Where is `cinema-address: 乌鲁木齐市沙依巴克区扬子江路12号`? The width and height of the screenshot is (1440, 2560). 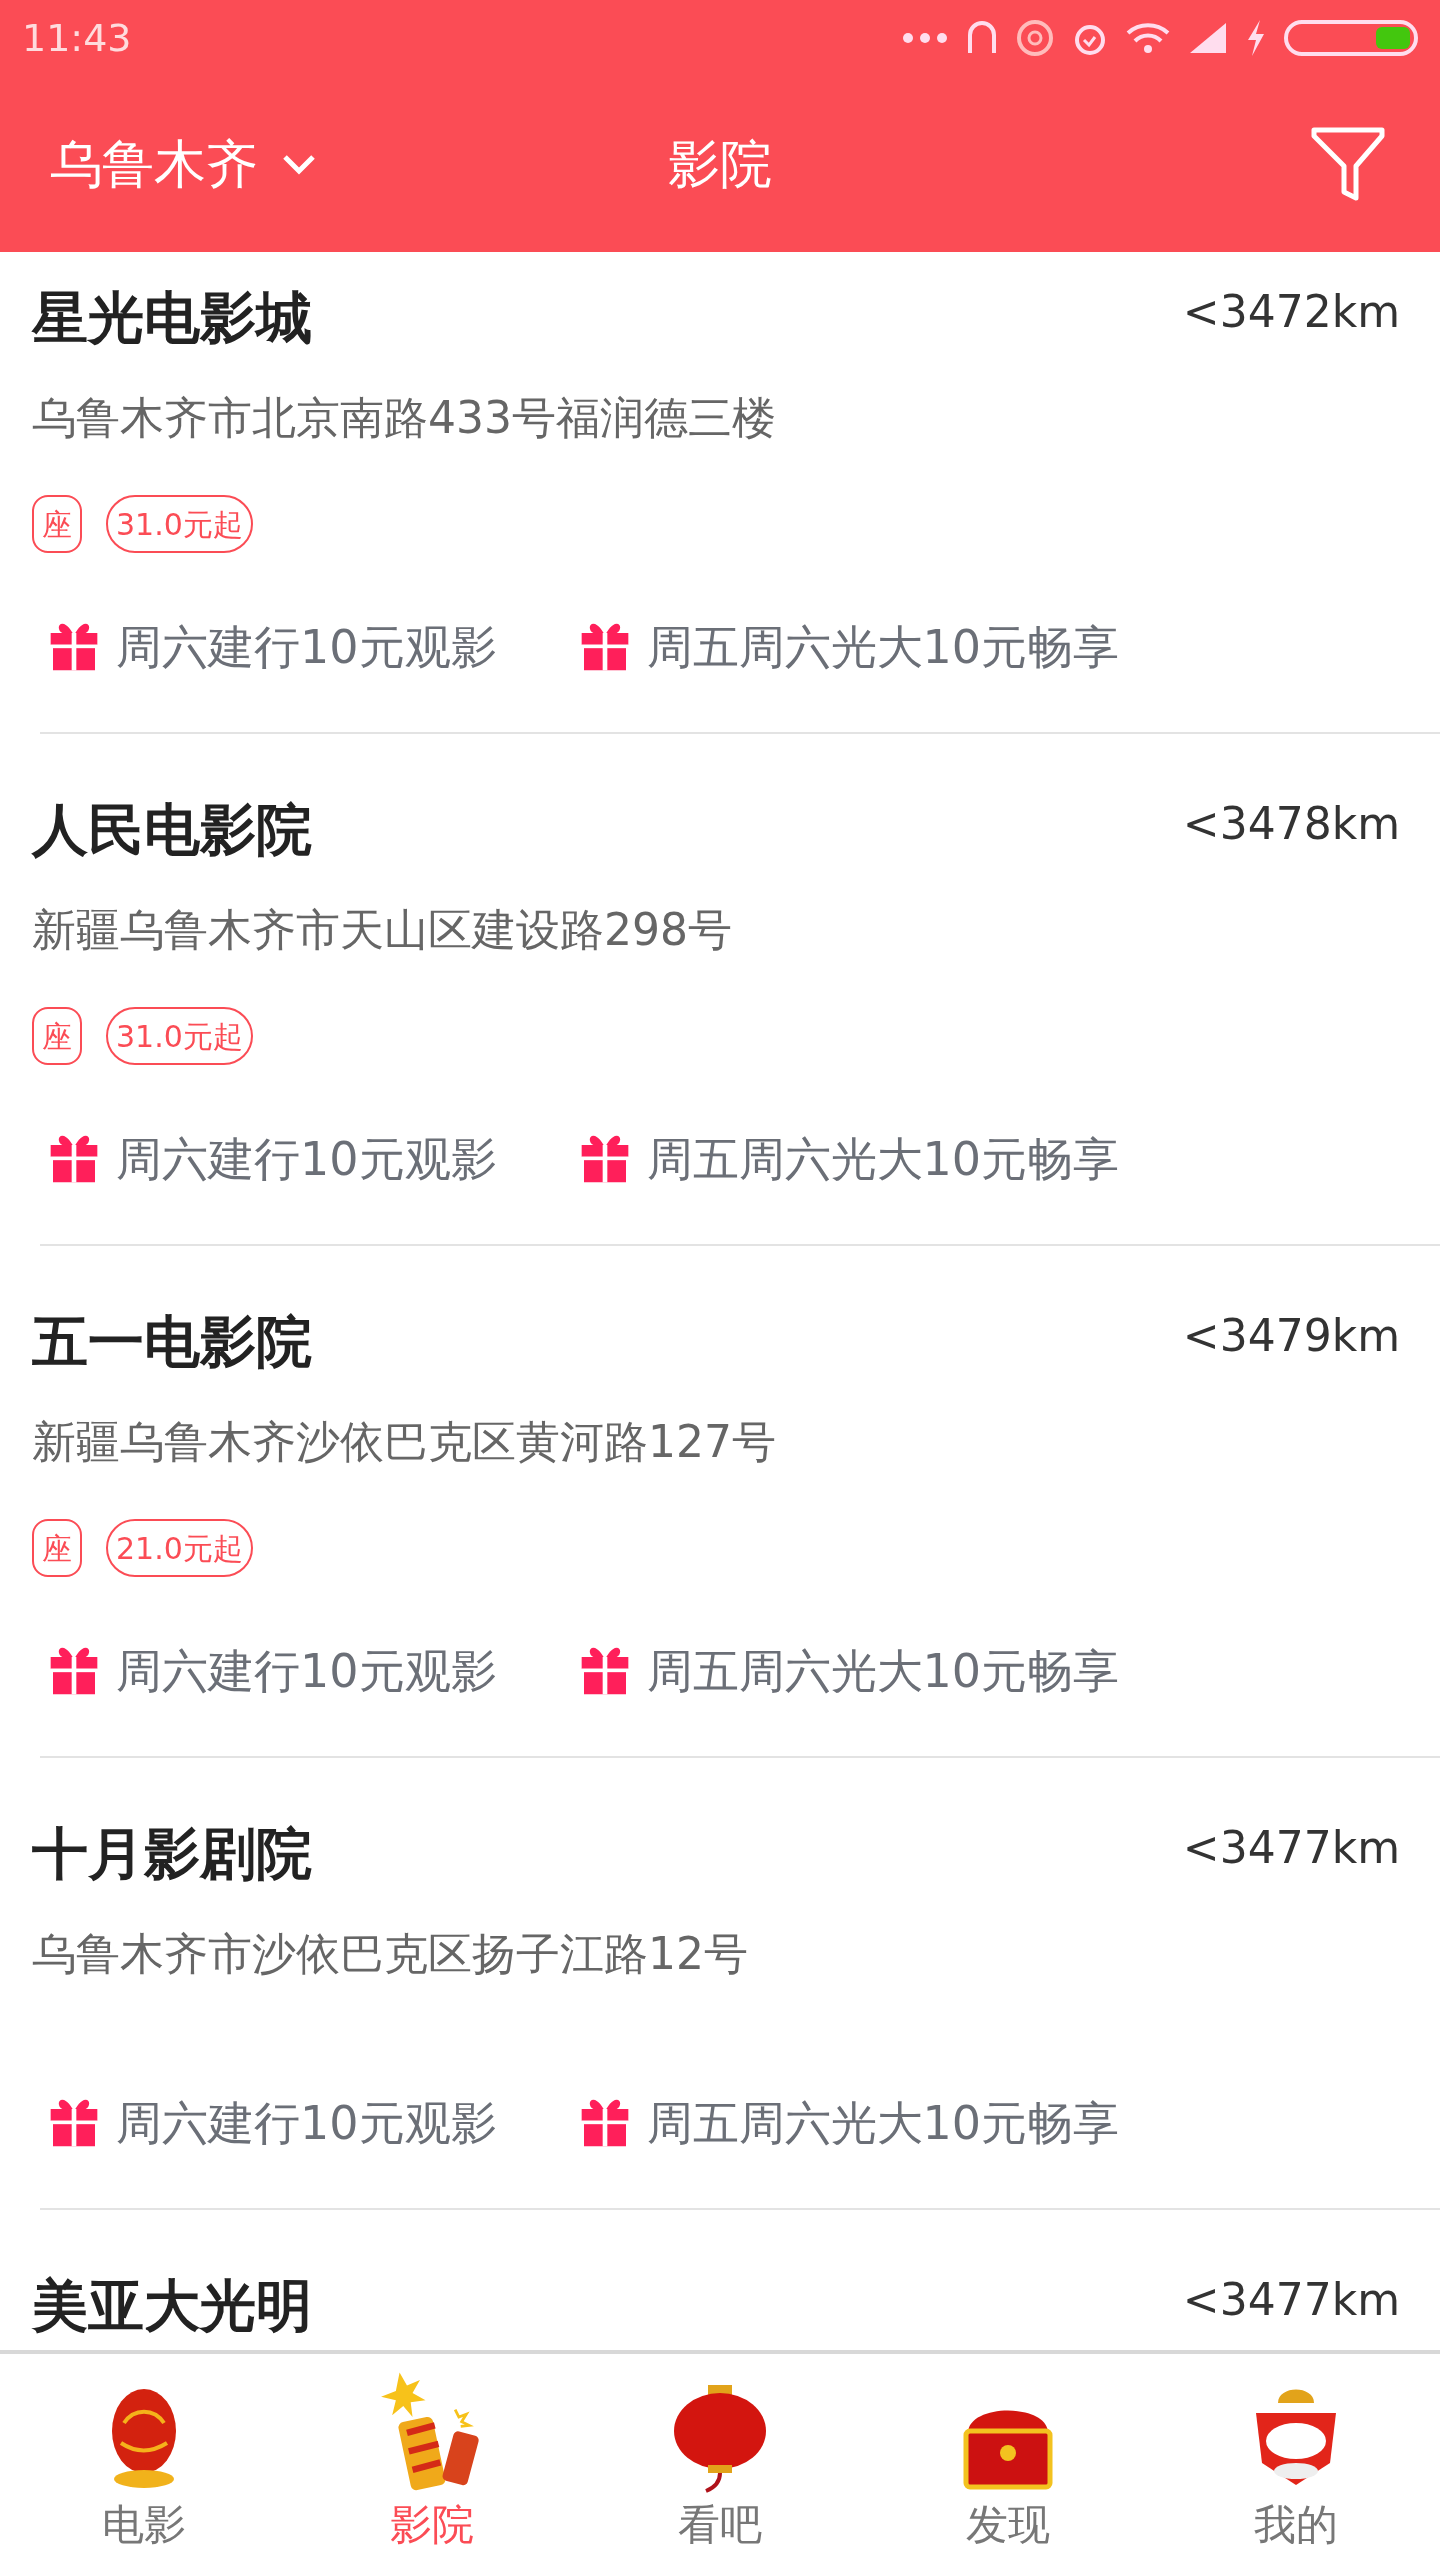 cinema-address: 乌鲁木齐市沙依巴克区扬子江路12号 is located at coordinates (390, 1954).